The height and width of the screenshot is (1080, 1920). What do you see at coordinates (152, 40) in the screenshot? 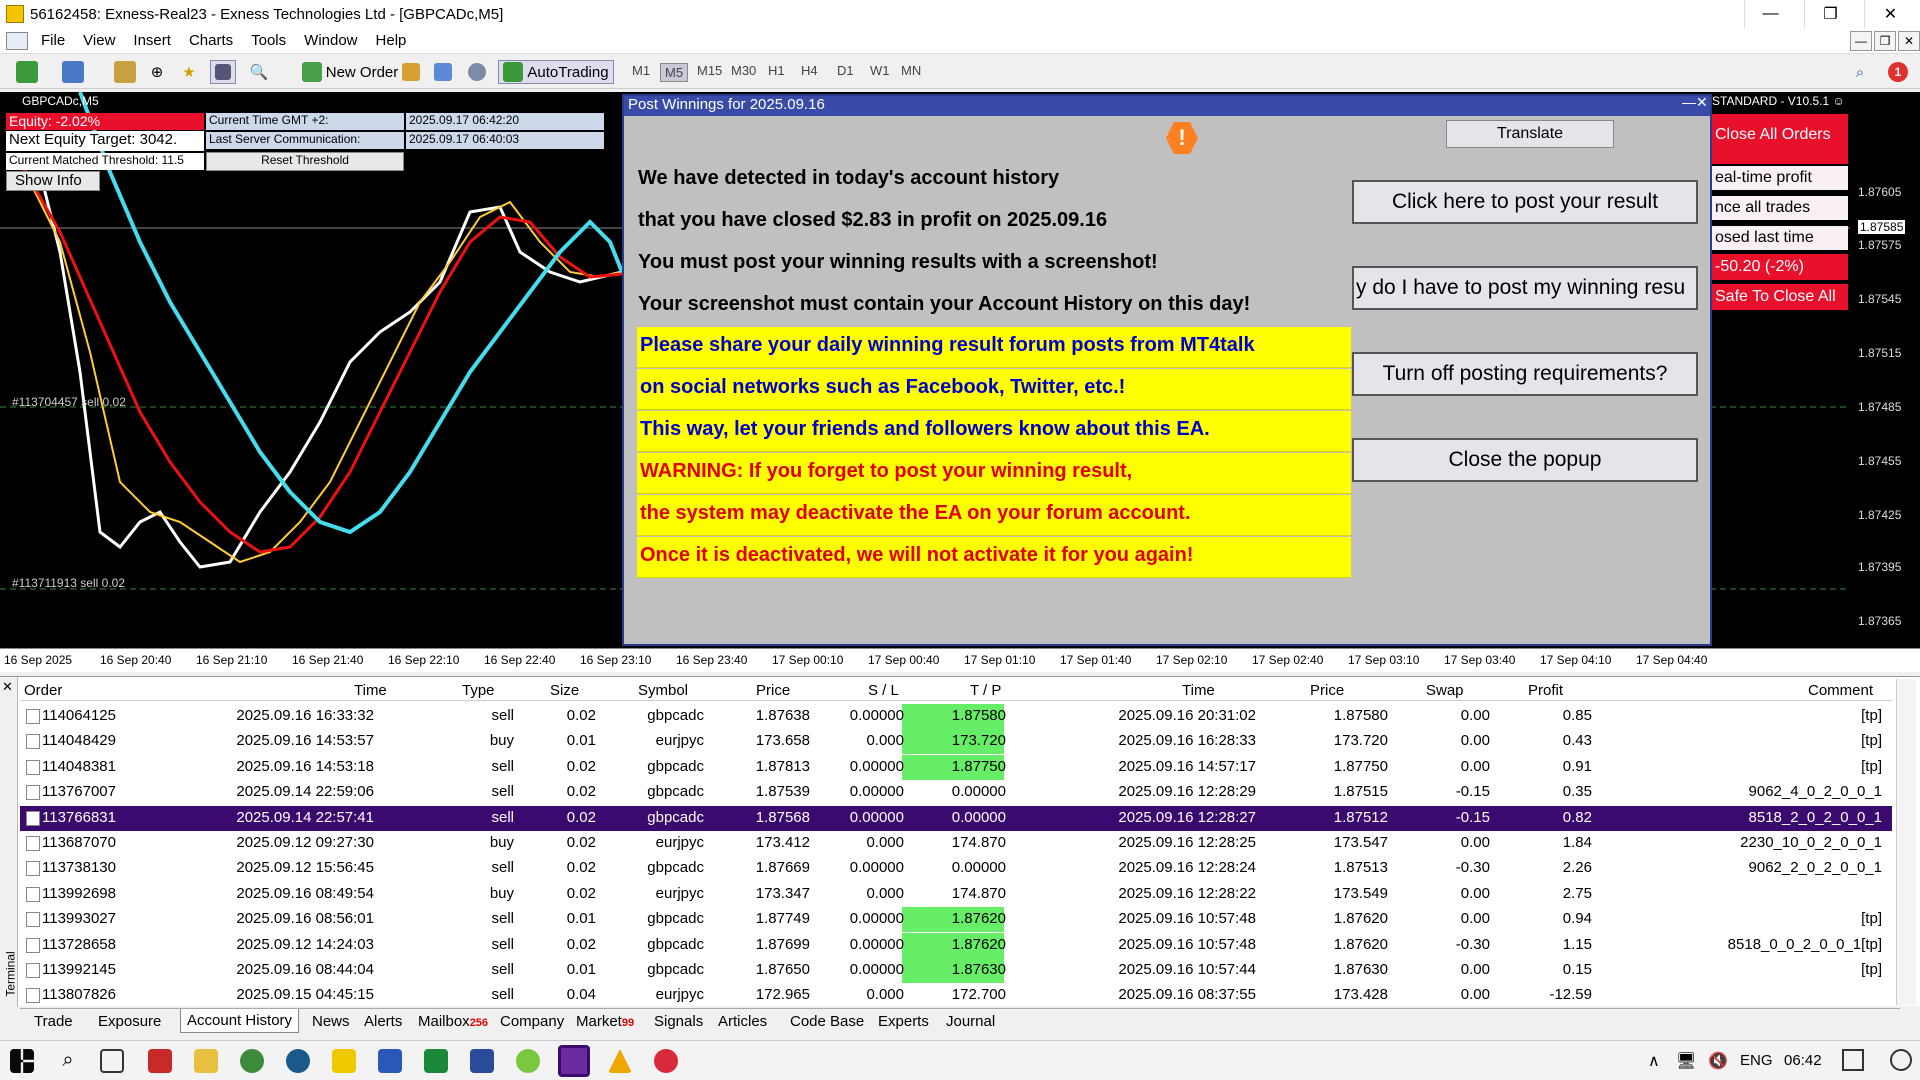
I see `menu-insert: Insert` at bounding box center [152, 40].